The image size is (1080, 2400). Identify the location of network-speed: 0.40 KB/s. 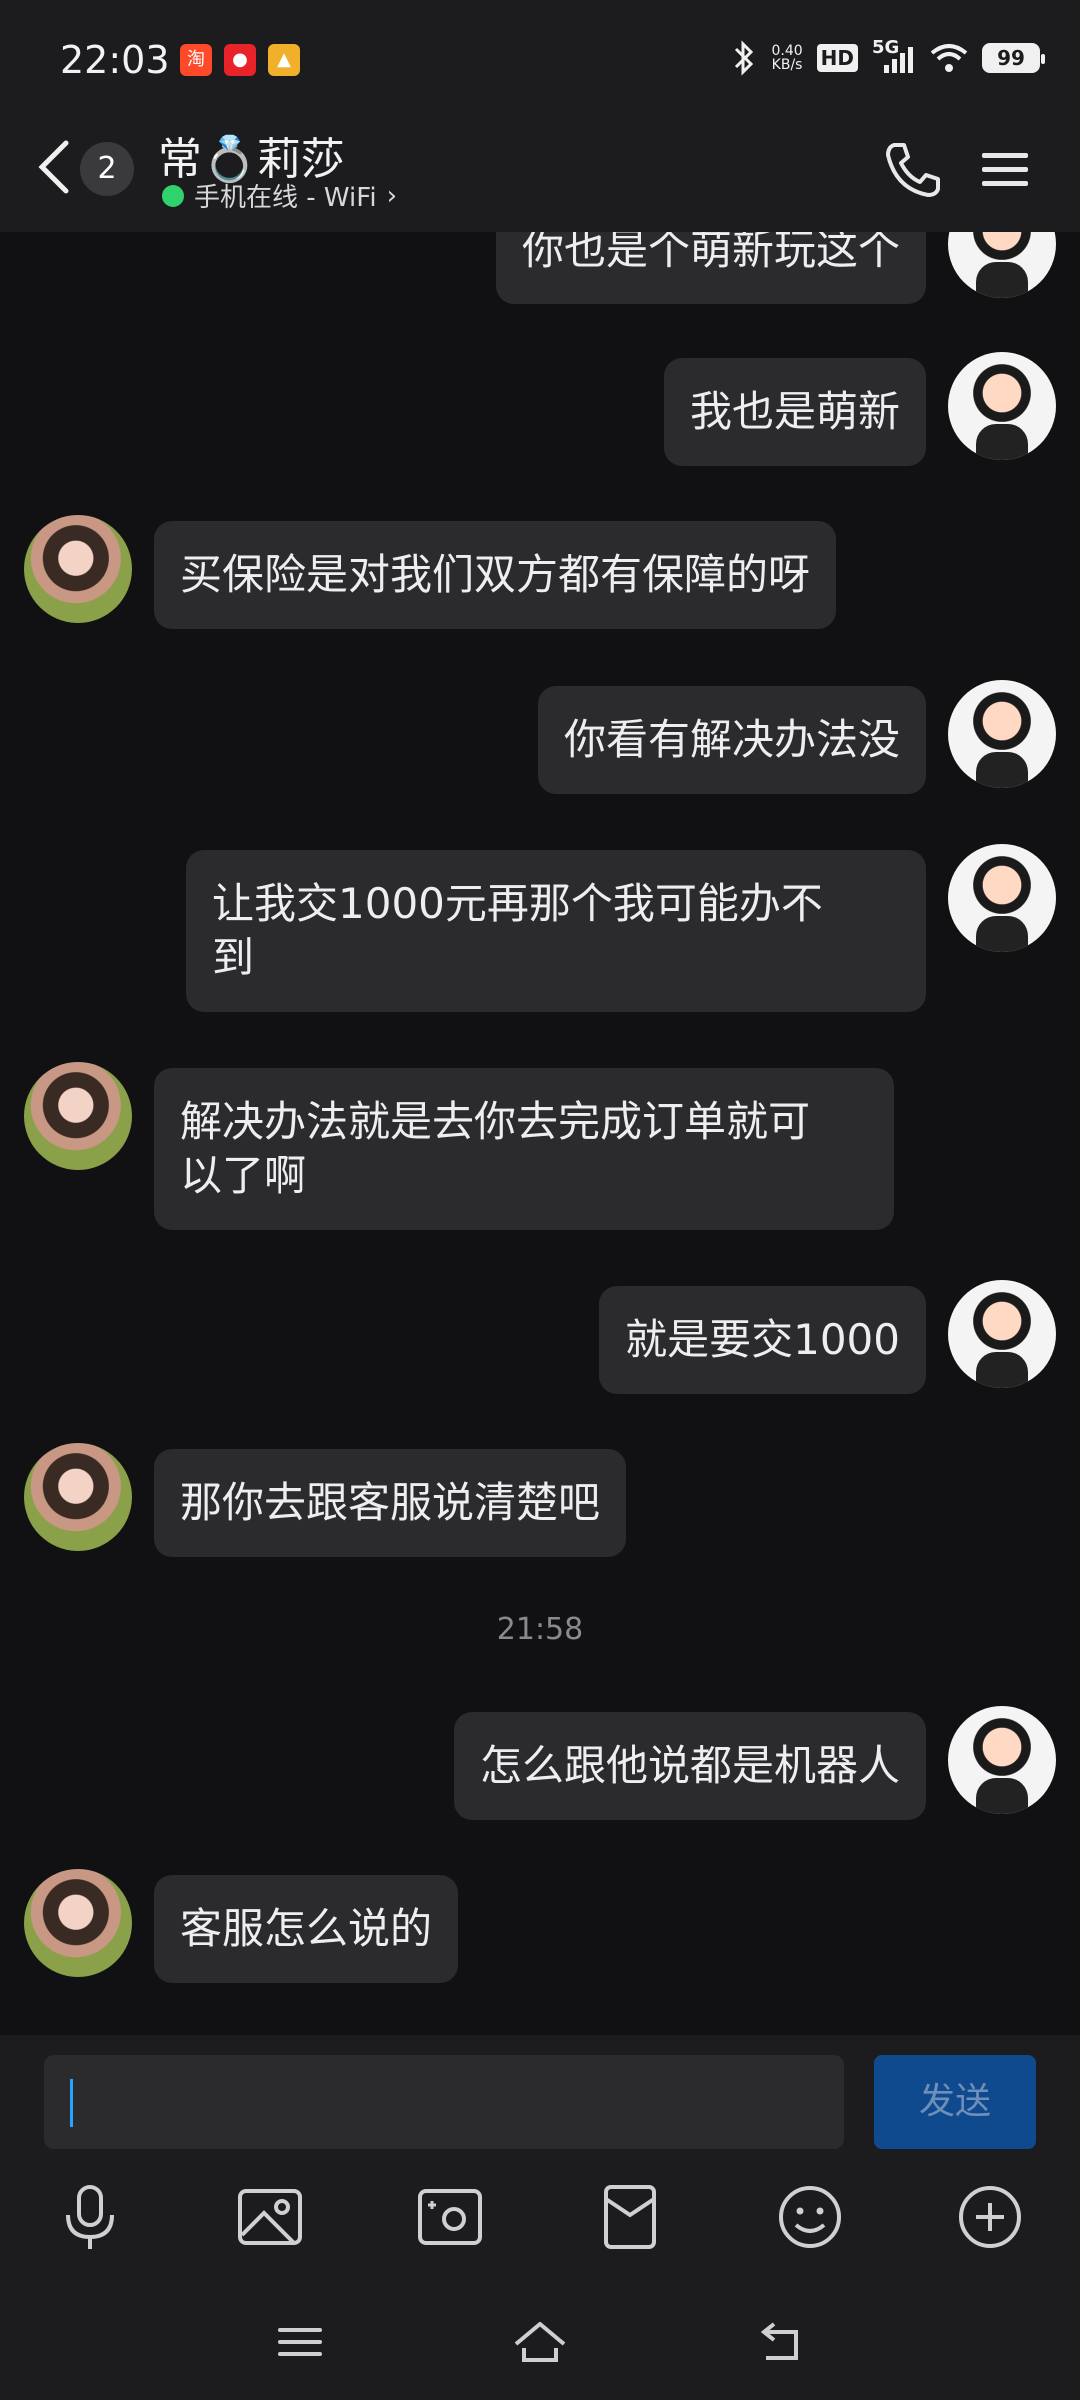
(786, 58).